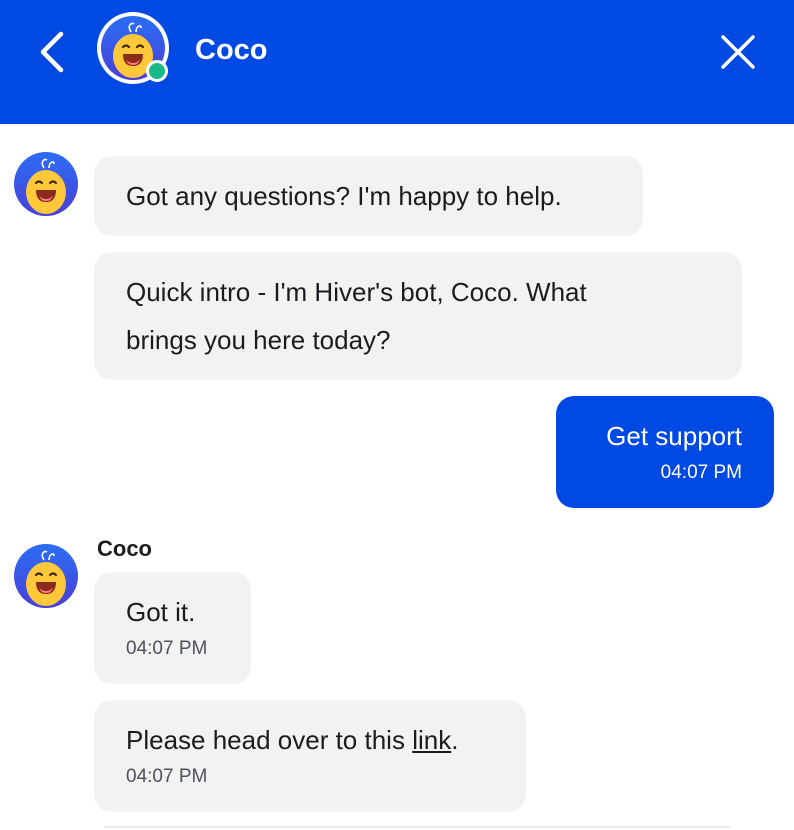 Image resolution: width=794 pixels, height=830 pixels. I want to click on divider, so click(417, 827).